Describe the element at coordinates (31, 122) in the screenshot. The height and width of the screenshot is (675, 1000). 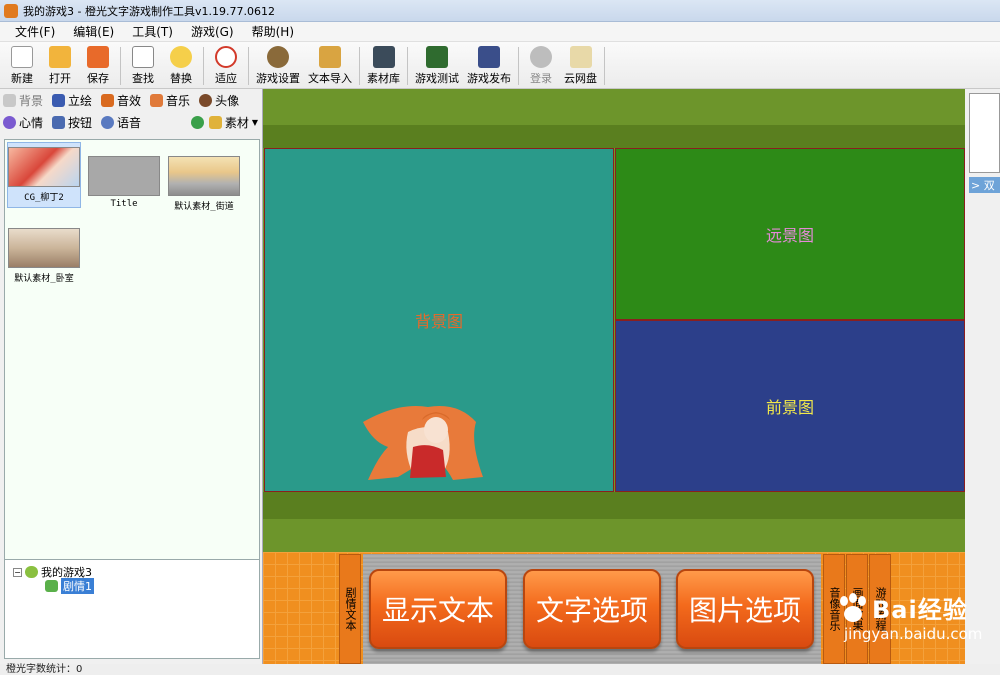
I see `category-label: 心情` at that location.